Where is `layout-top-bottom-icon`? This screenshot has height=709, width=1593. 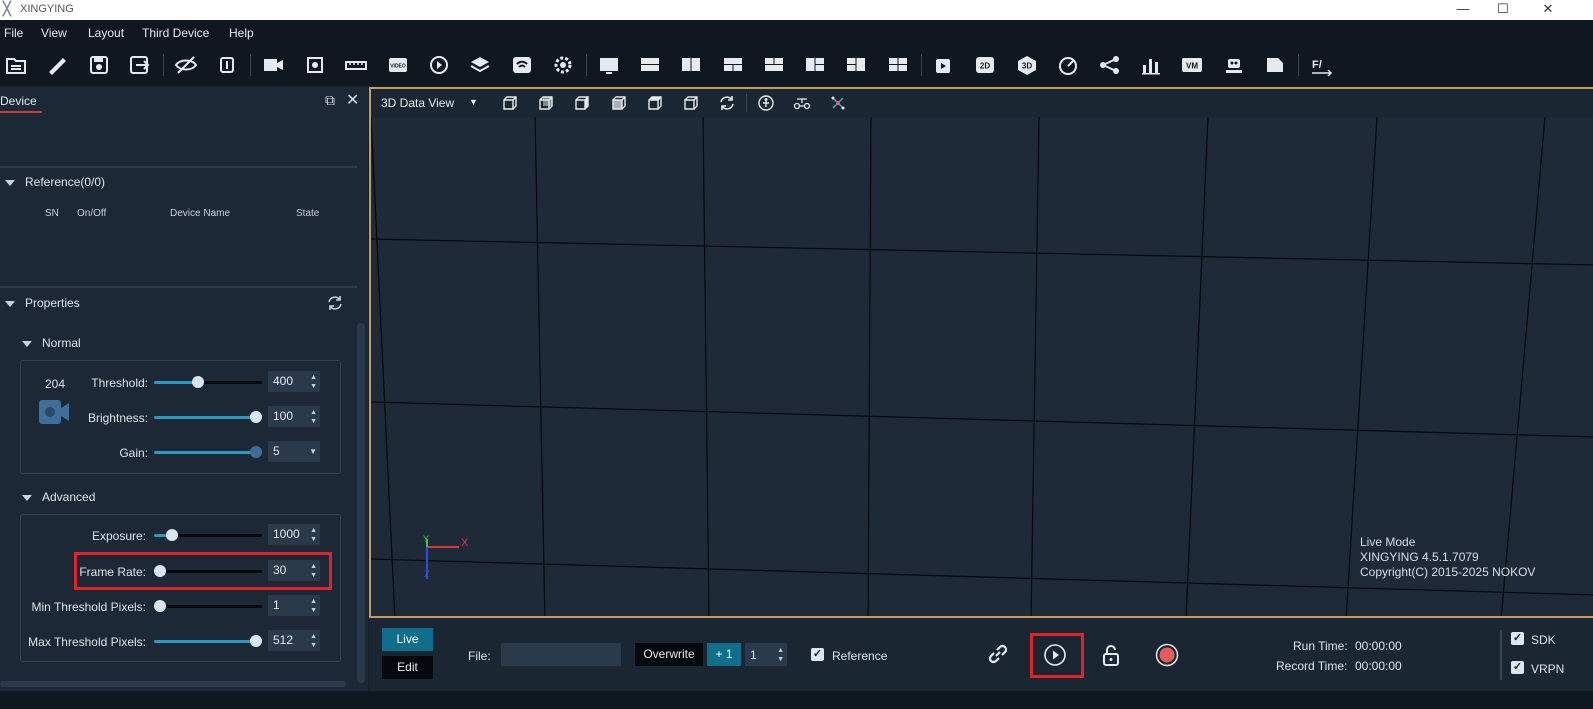 layout-top-bottom-icon is located at coordinates (650, 65).